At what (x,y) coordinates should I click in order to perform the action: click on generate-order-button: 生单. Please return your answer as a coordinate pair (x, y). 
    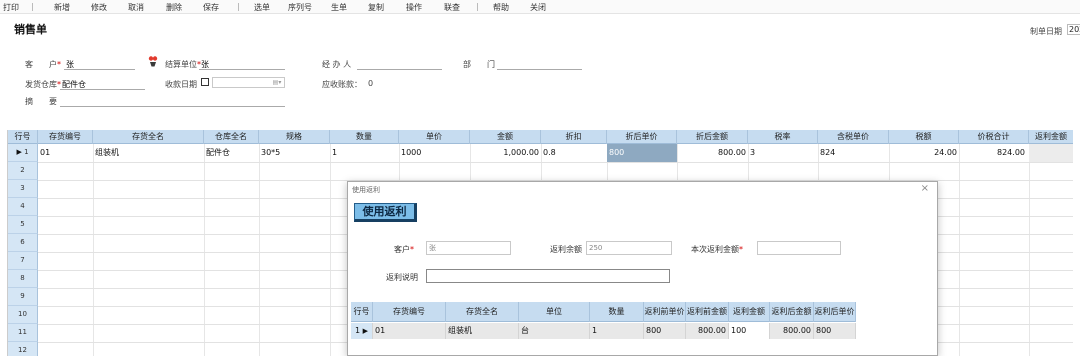
    Looking at the image, I should click on (339, 7).